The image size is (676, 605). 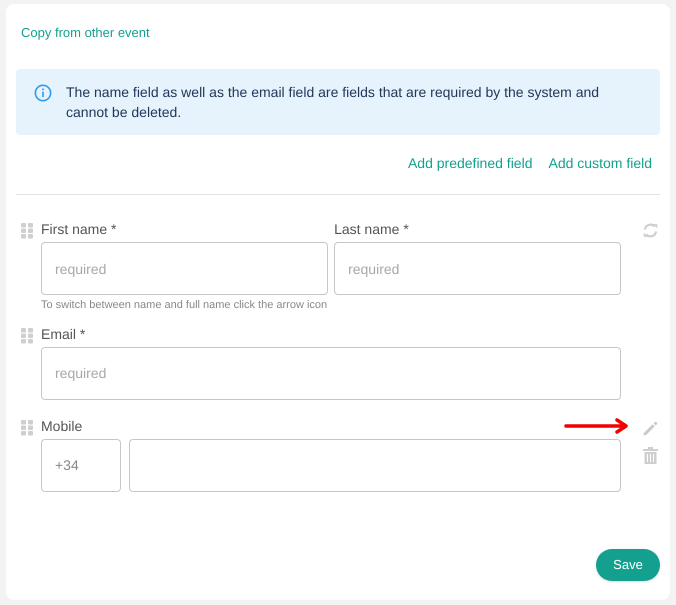 I want to click on annotation-arrow, so click(x=597, y=426).